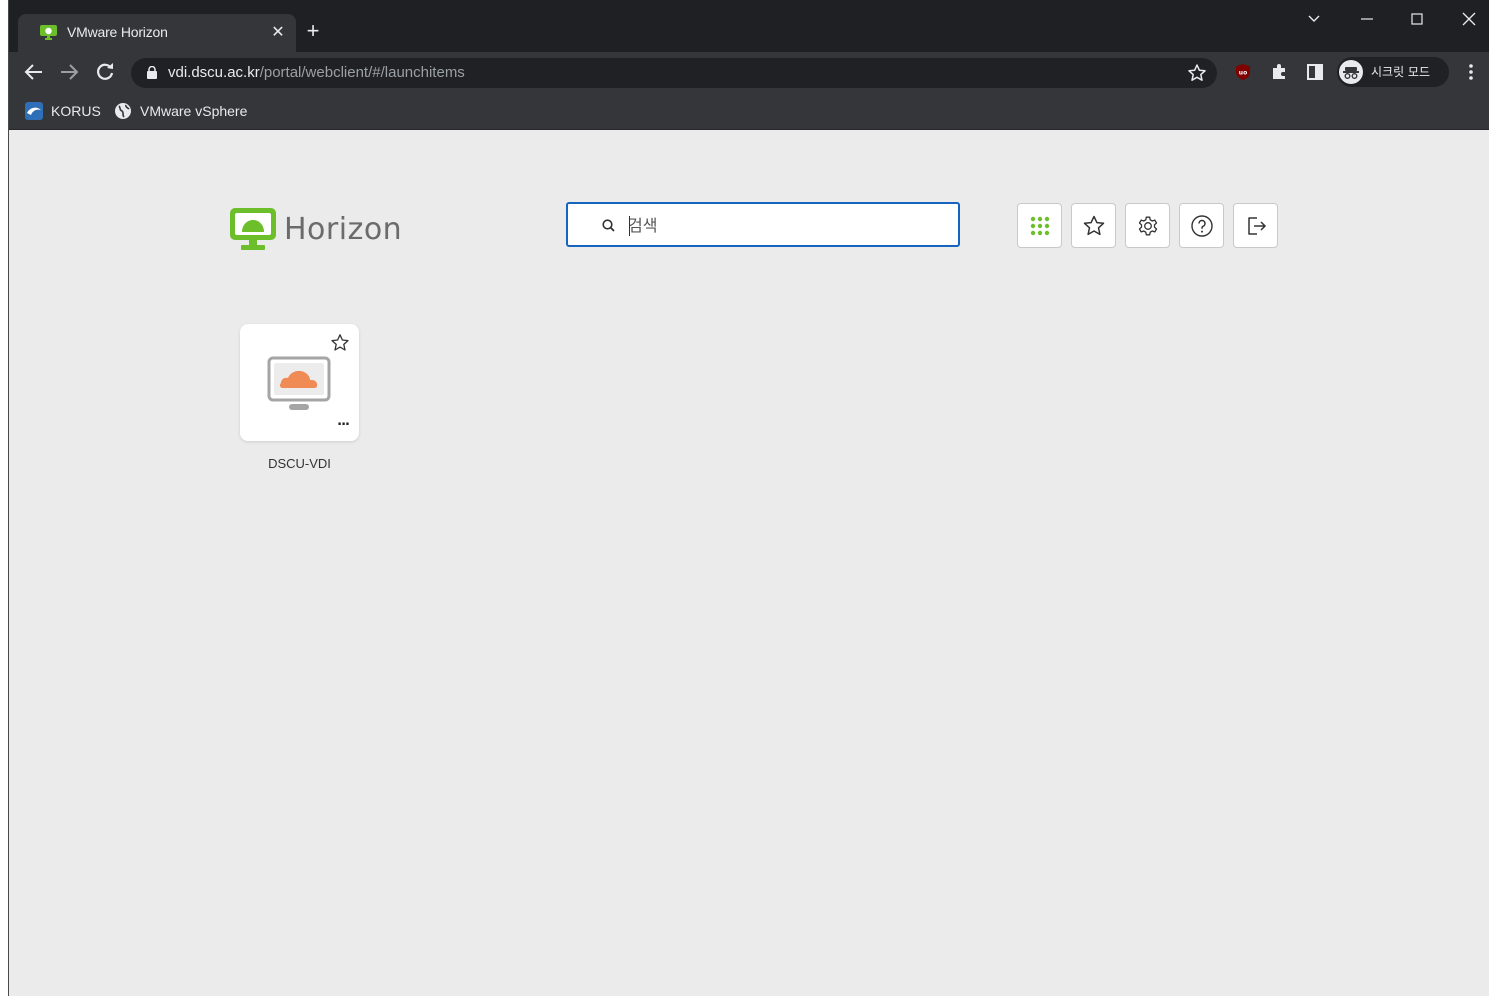 The width and height of the screenshot is (1489, 996). Describe the element at coordinates (123, 111) in the screenshot. I see `globe-icon` at that location.